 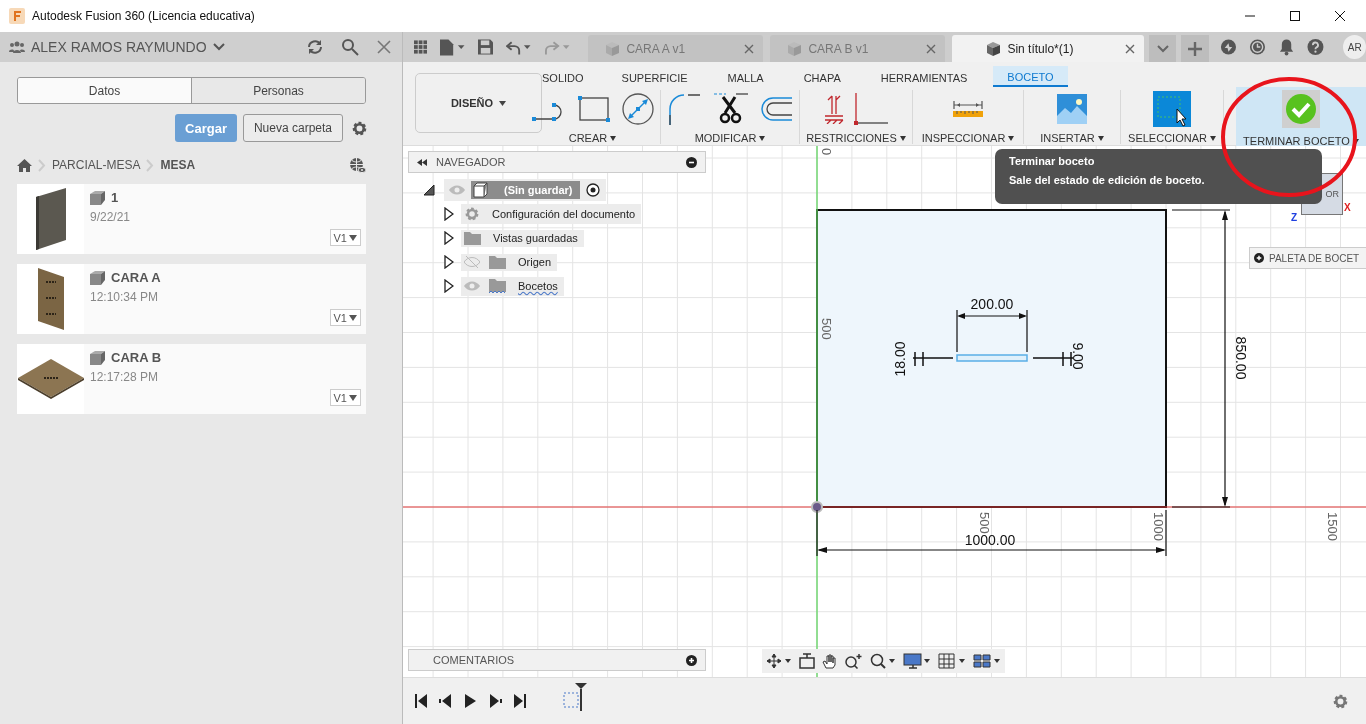 I want to click on tool-group-menu: RESTRICCIONES, so click(x=856, y=138).